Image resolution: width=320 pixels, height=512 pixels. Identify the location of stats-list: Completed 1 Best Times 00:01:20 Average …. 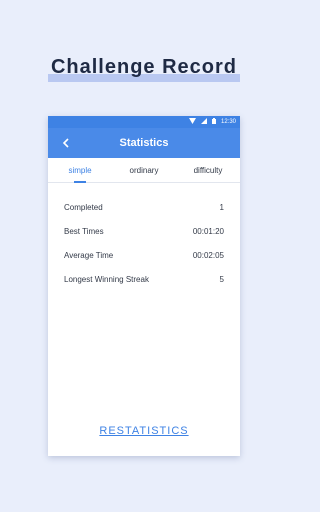
(144, 237).